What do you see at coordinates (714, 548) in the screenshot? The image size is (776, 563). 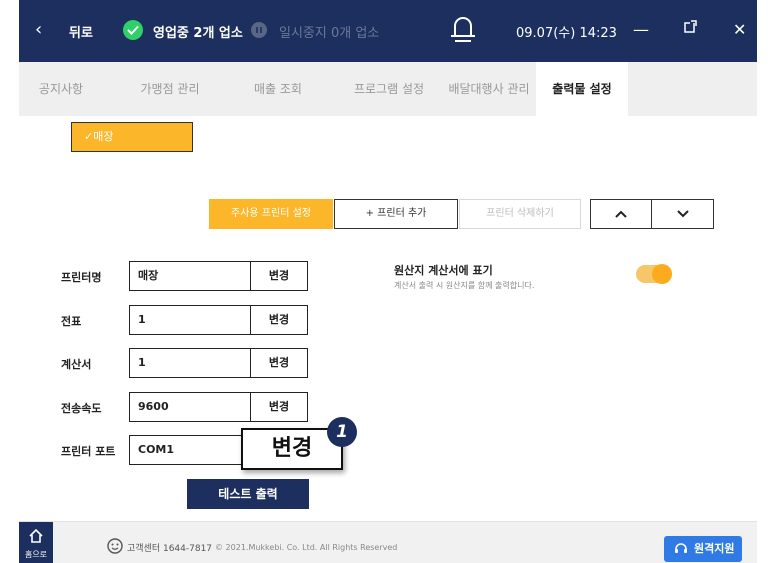 I see `remote-support-label: 원격지원` at bounding box center [714, 548].